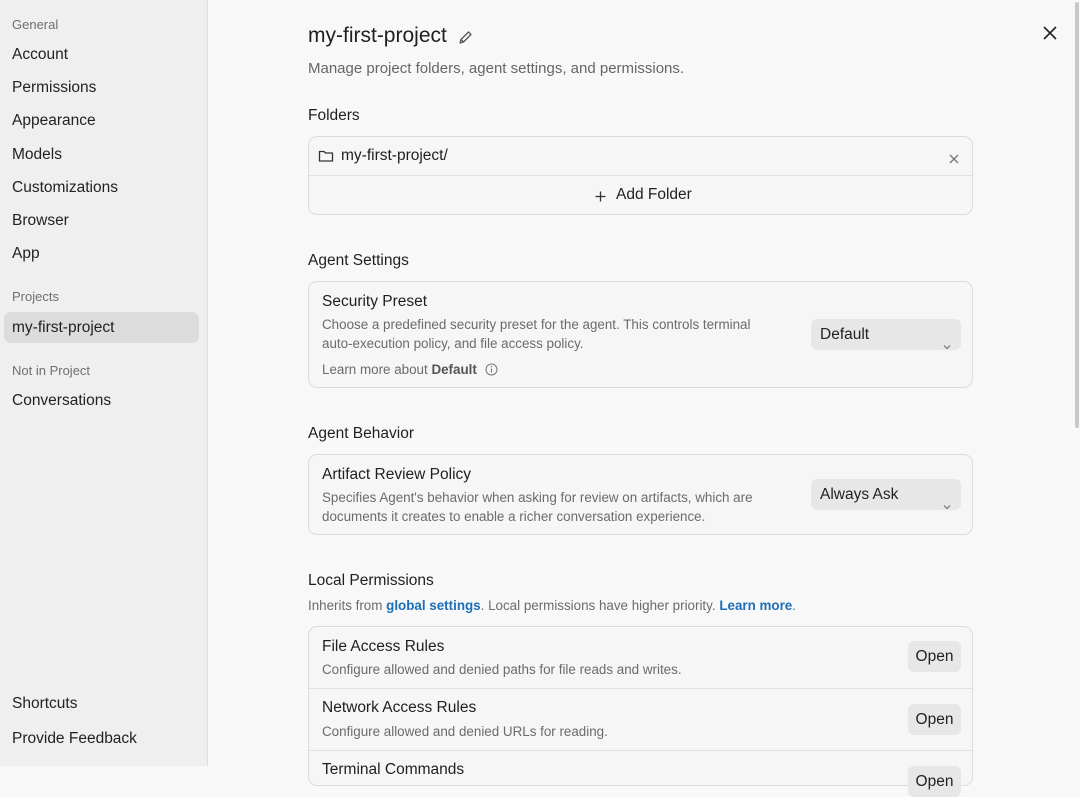 This screenshot has width=1080, height=797. What do you see at coordinates (44, 704) in the screenshot?
I see `sidebar-item-shortcuts: Shortcuts` at bounding box center [44, 704].